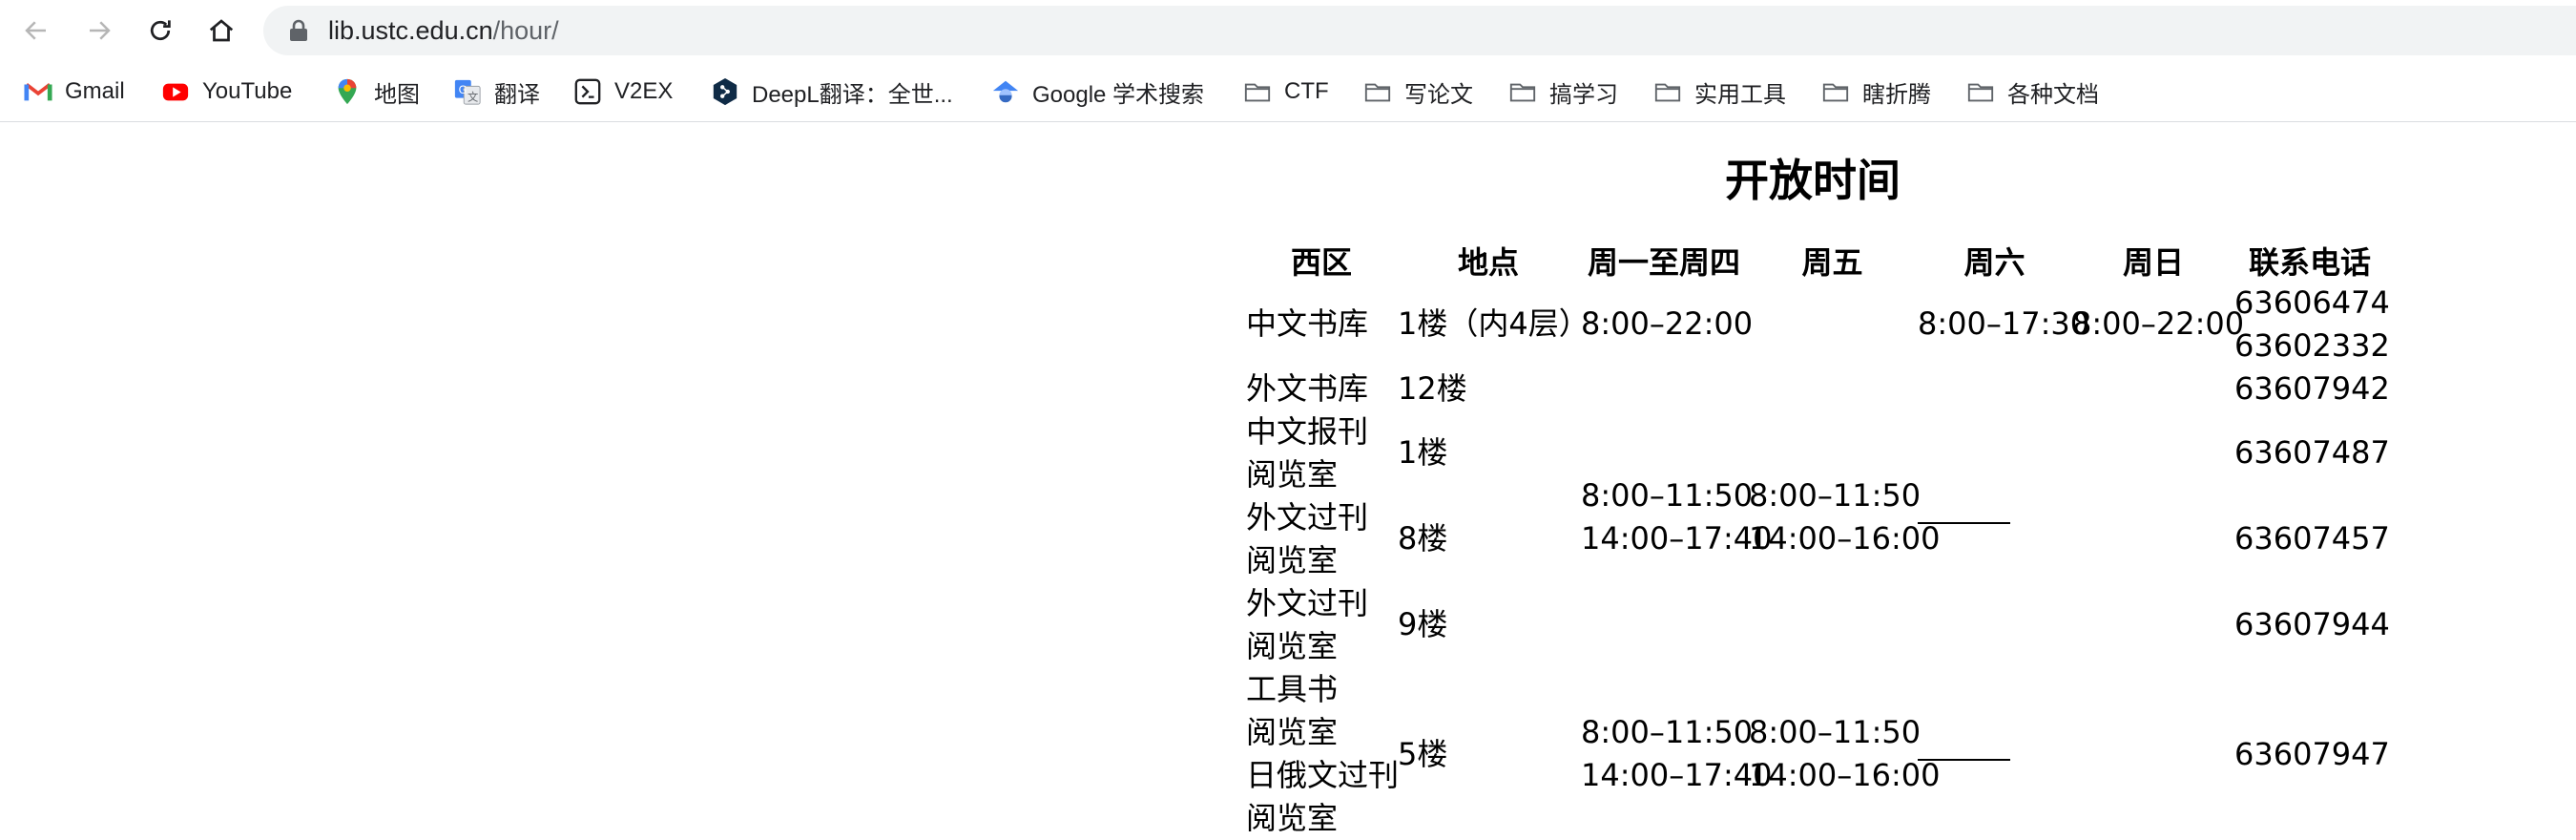  What do you see at coordinates (2158, 324) in the screenshot?
I see `hours-sun: 8:00–22:00` at bounding box center [2158, 324].